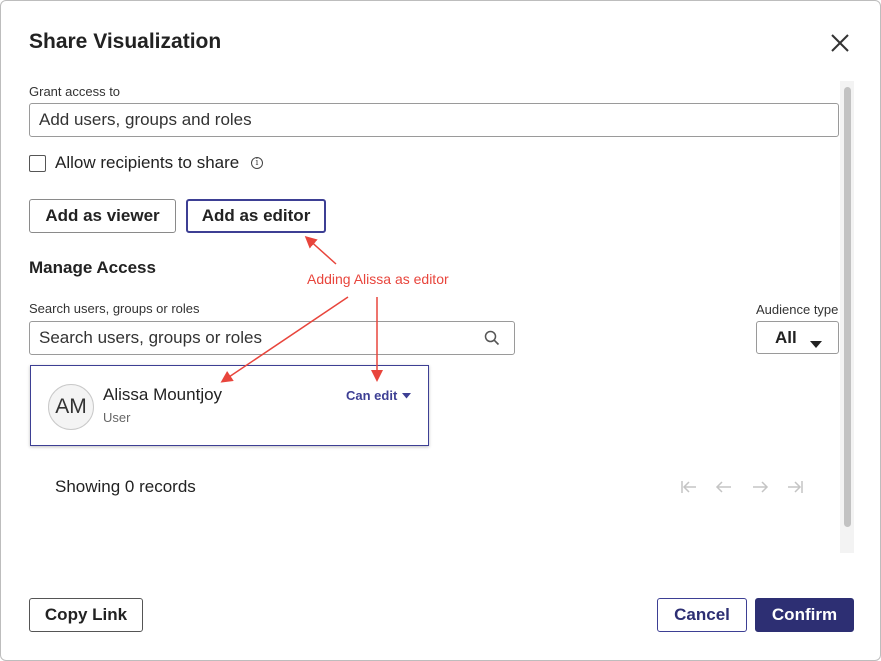  Describe the element at coordinates (378, 279) in the screenshot. I see `annotation-label: Adding Alissa as editor` at that location.